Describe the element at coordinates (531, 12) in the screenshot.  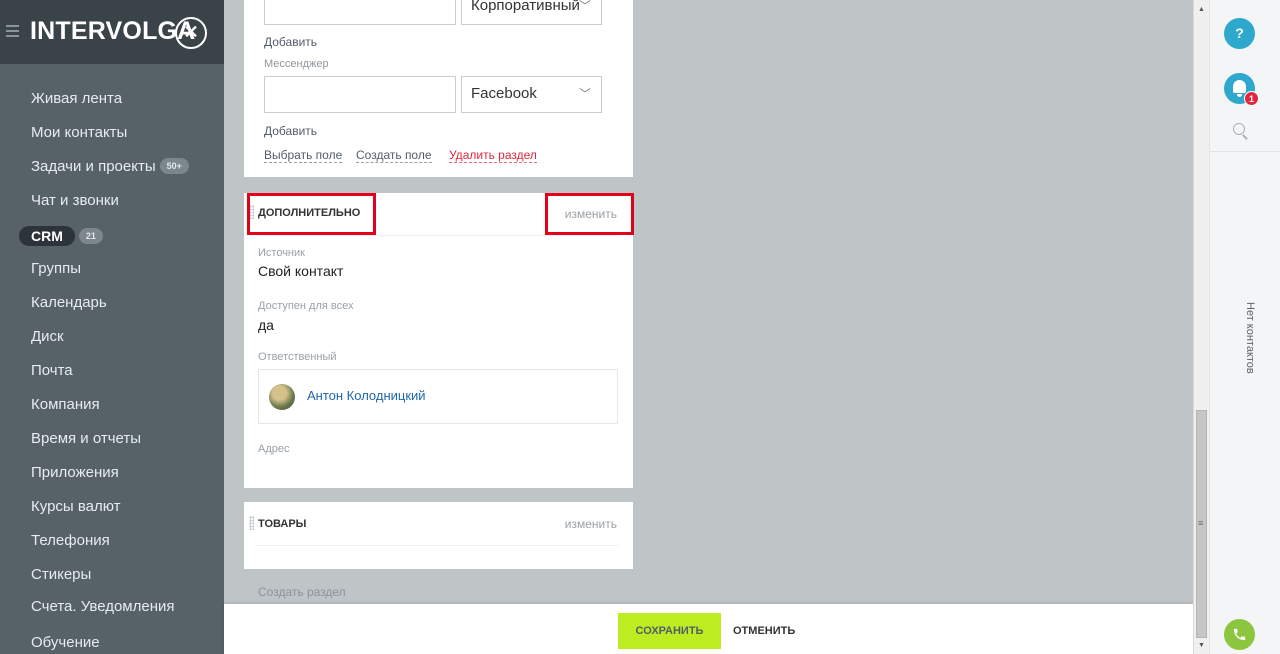
I see `phone-type-select: Корпоративный ﹀` at that location.